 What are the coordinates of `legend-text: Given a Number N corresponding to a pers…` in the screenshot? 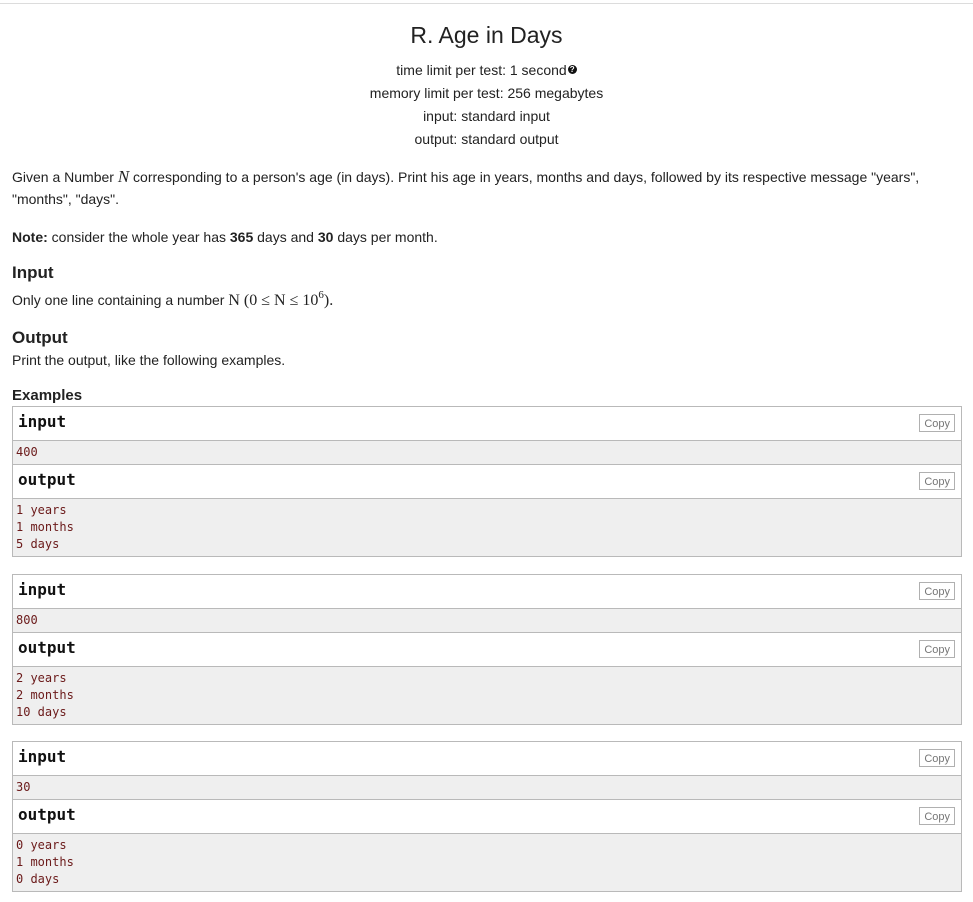 It's located at (487, 188).